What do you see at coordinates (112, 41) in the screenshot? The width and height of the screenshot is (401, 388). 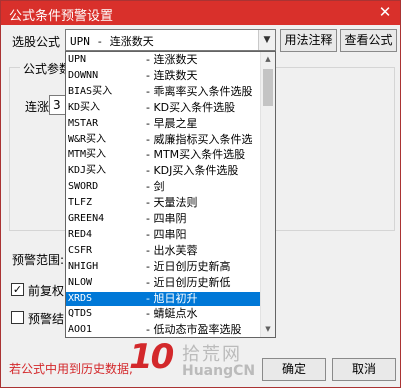 I see `formula-select-value: UPN - 连涨数天` at bounding box center [112, 41].